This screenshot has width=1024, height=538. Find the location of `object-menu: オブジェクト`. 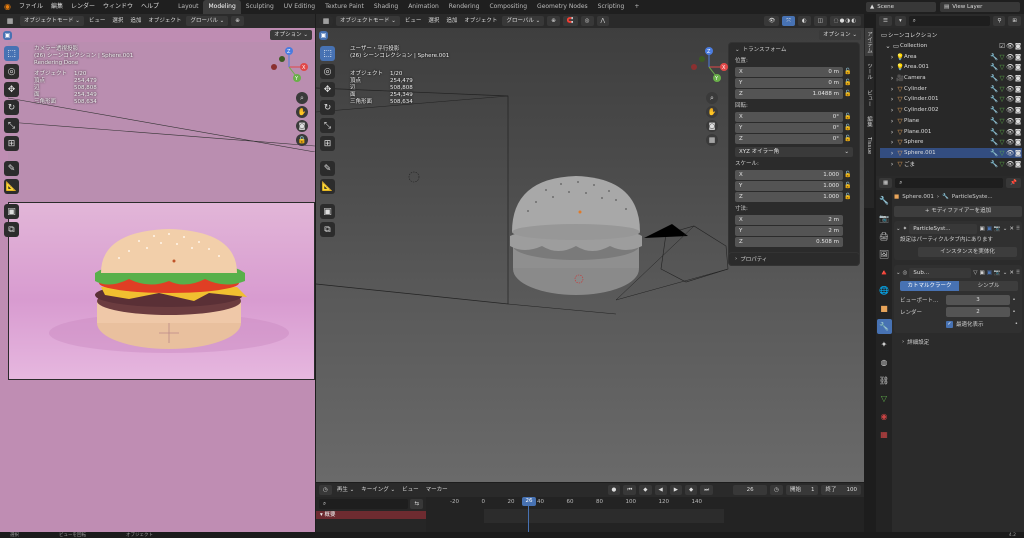

object-menu: オブジェクト is located at coordinates (164, 21).